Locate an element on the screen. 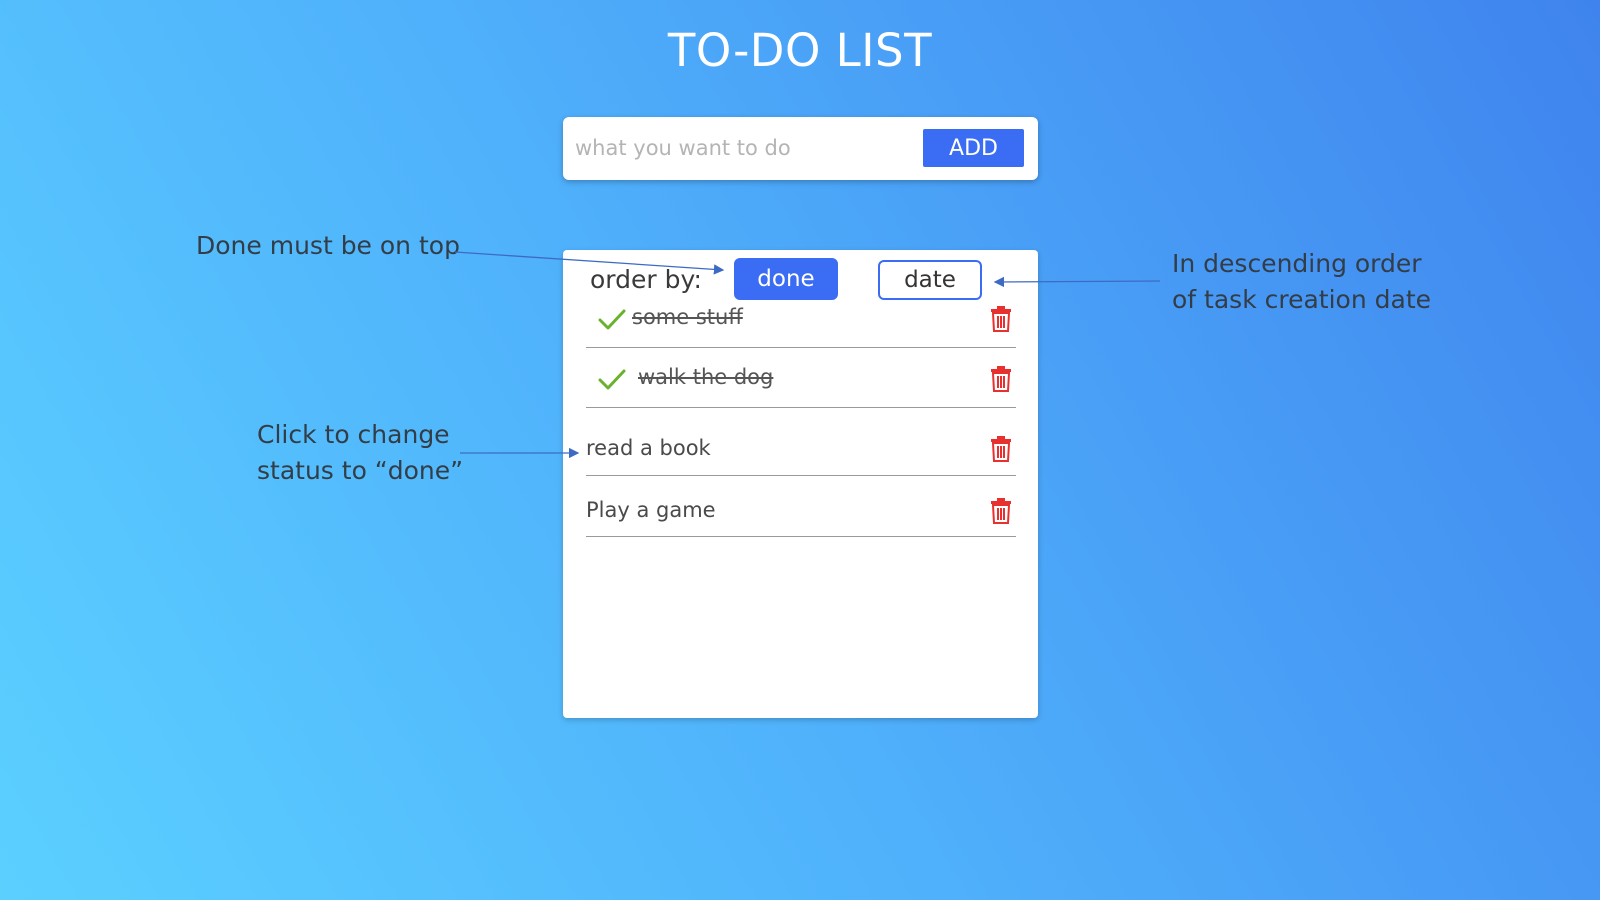  annotation-text: of task creation date is located at coordinates (1301, 299).